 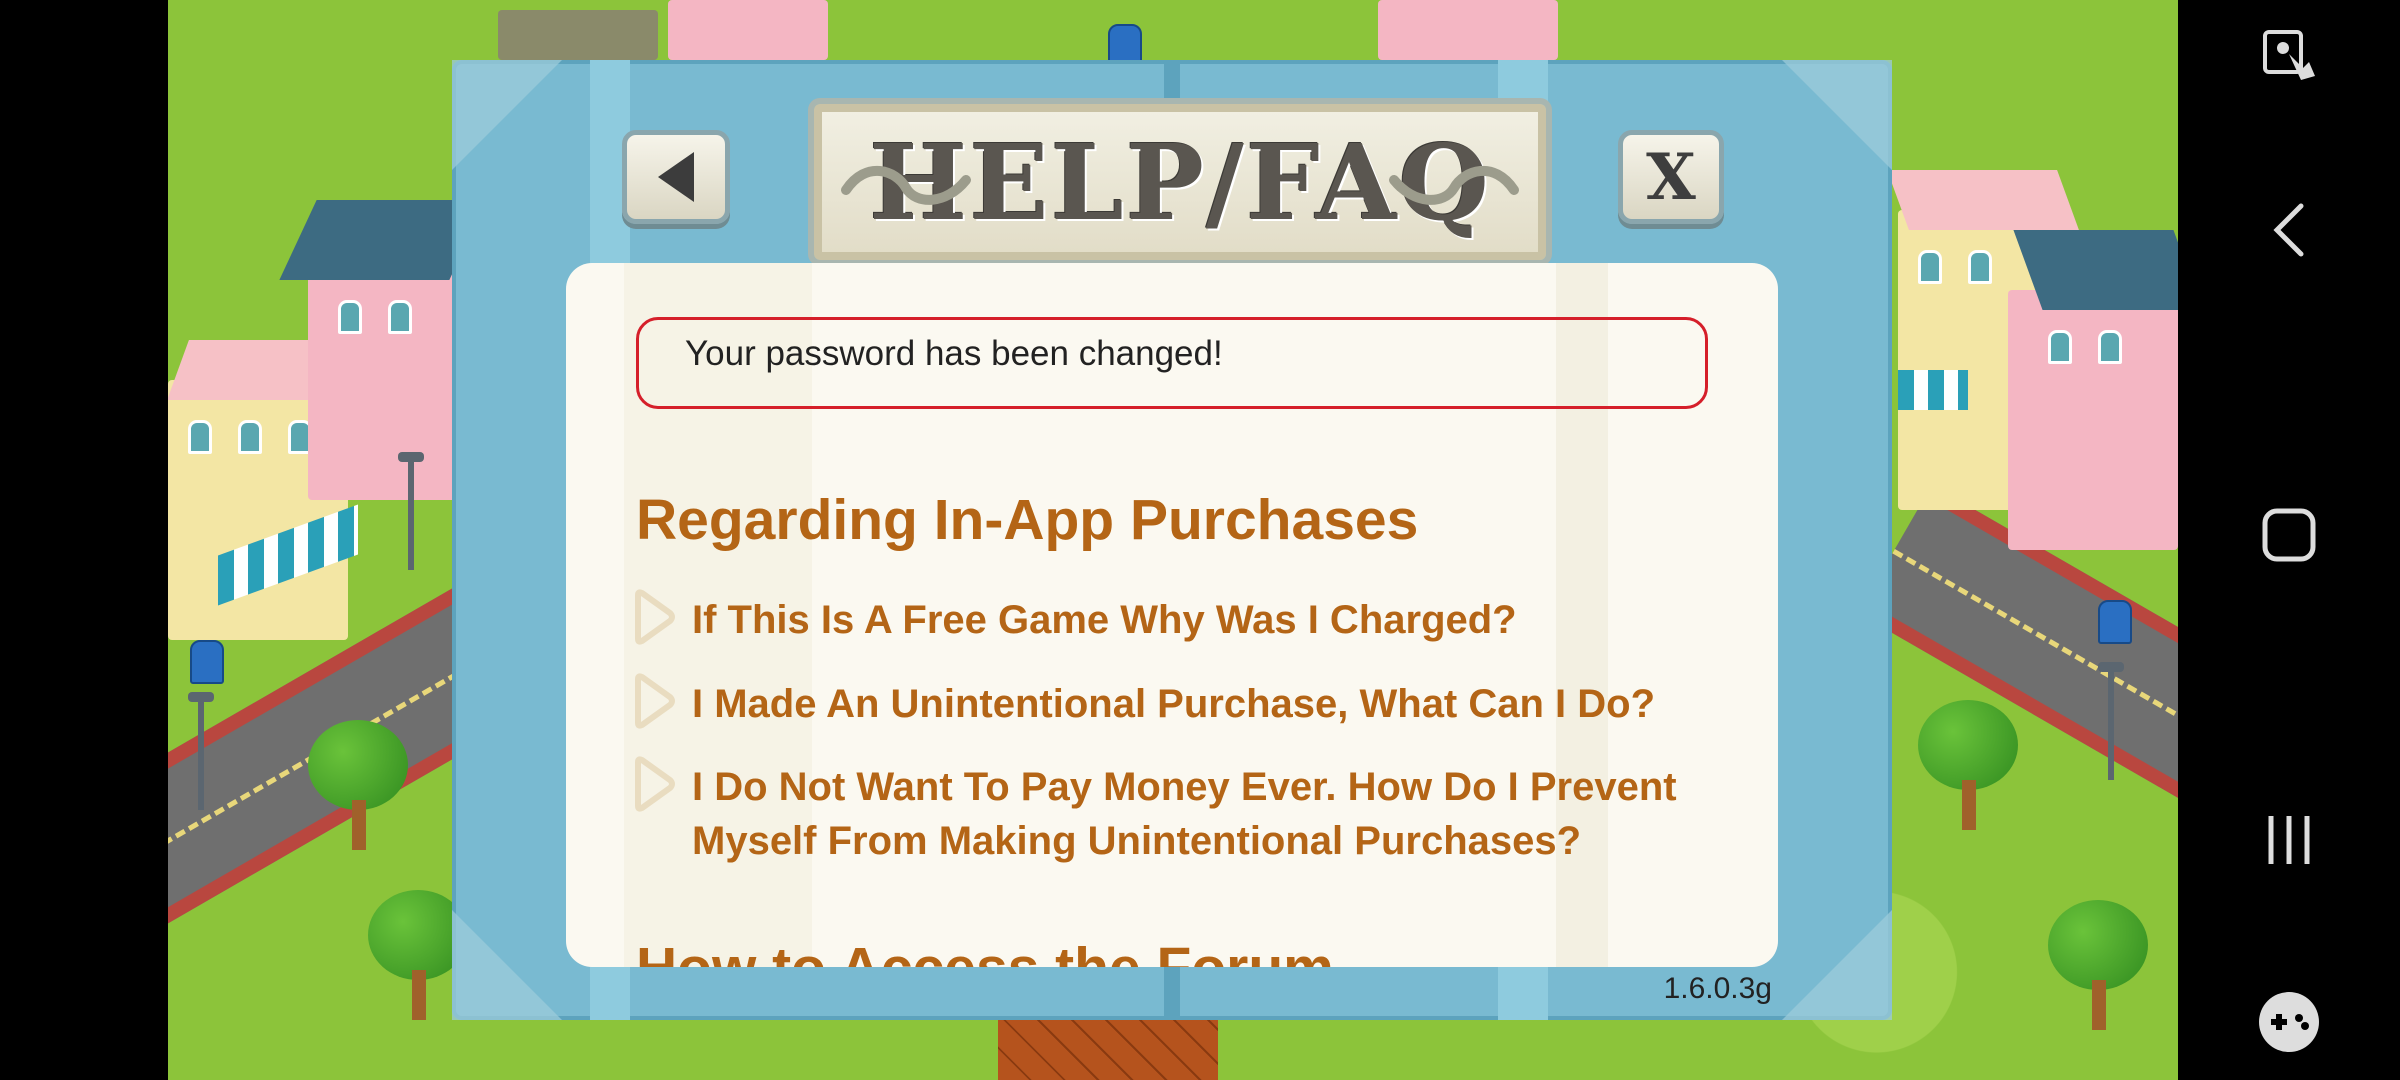 I want to click on game-controller-icon, so click(x=2289, y=1022).